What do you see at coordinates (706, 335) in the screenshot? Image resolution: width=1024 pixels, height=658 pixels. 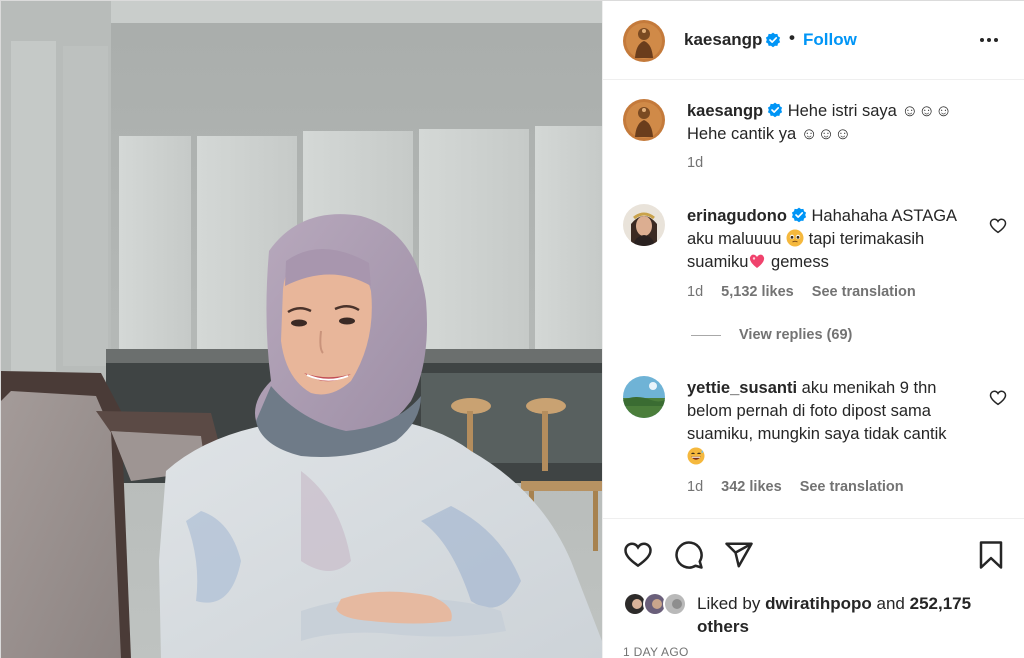 I see `replies-divider` at bounding box center [706, 335].